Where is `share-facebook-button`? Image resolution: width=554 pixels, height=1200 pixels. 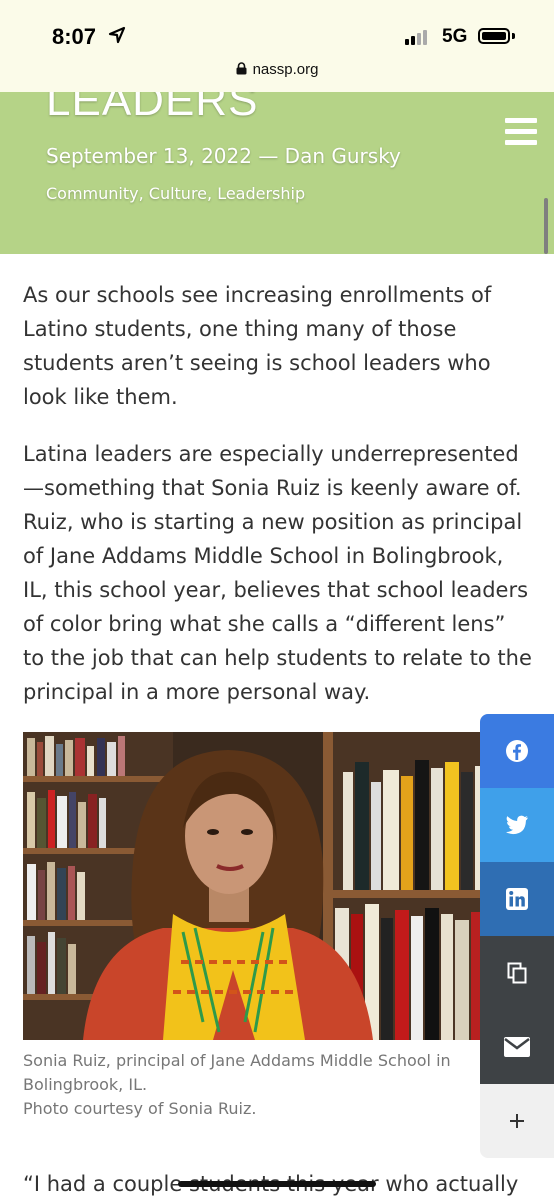
share-facebook-button is located at coordinates (517, 751).